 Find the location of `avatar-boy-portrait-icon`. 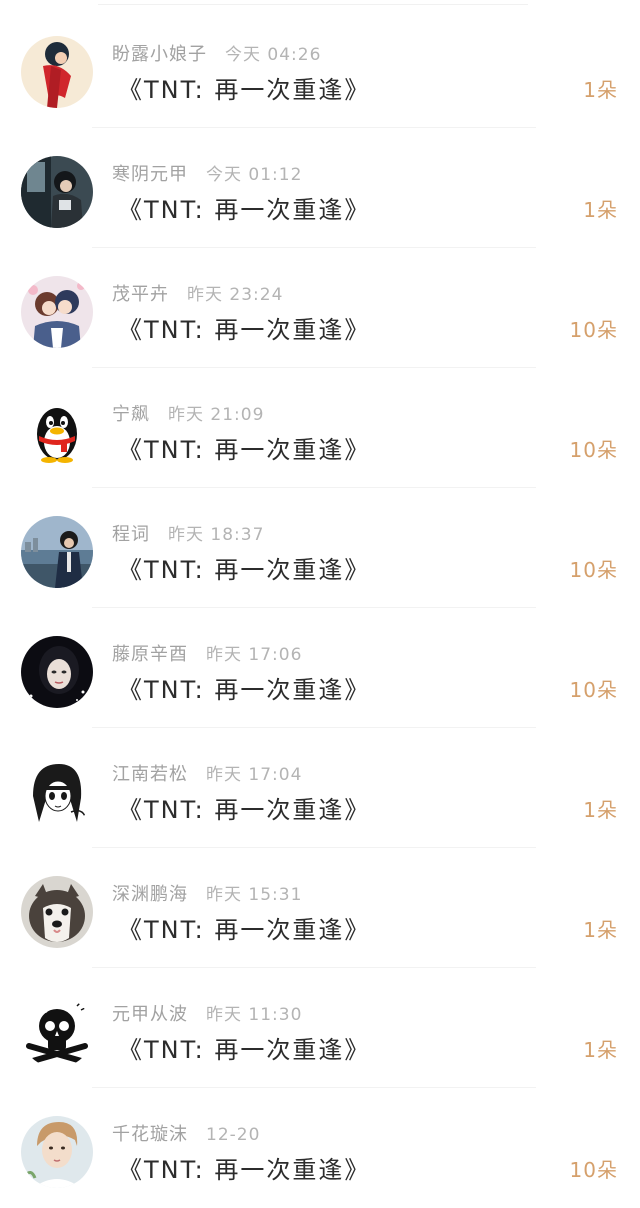

avatar-boy-portrait-icon is located at coordinates (57, 1152).